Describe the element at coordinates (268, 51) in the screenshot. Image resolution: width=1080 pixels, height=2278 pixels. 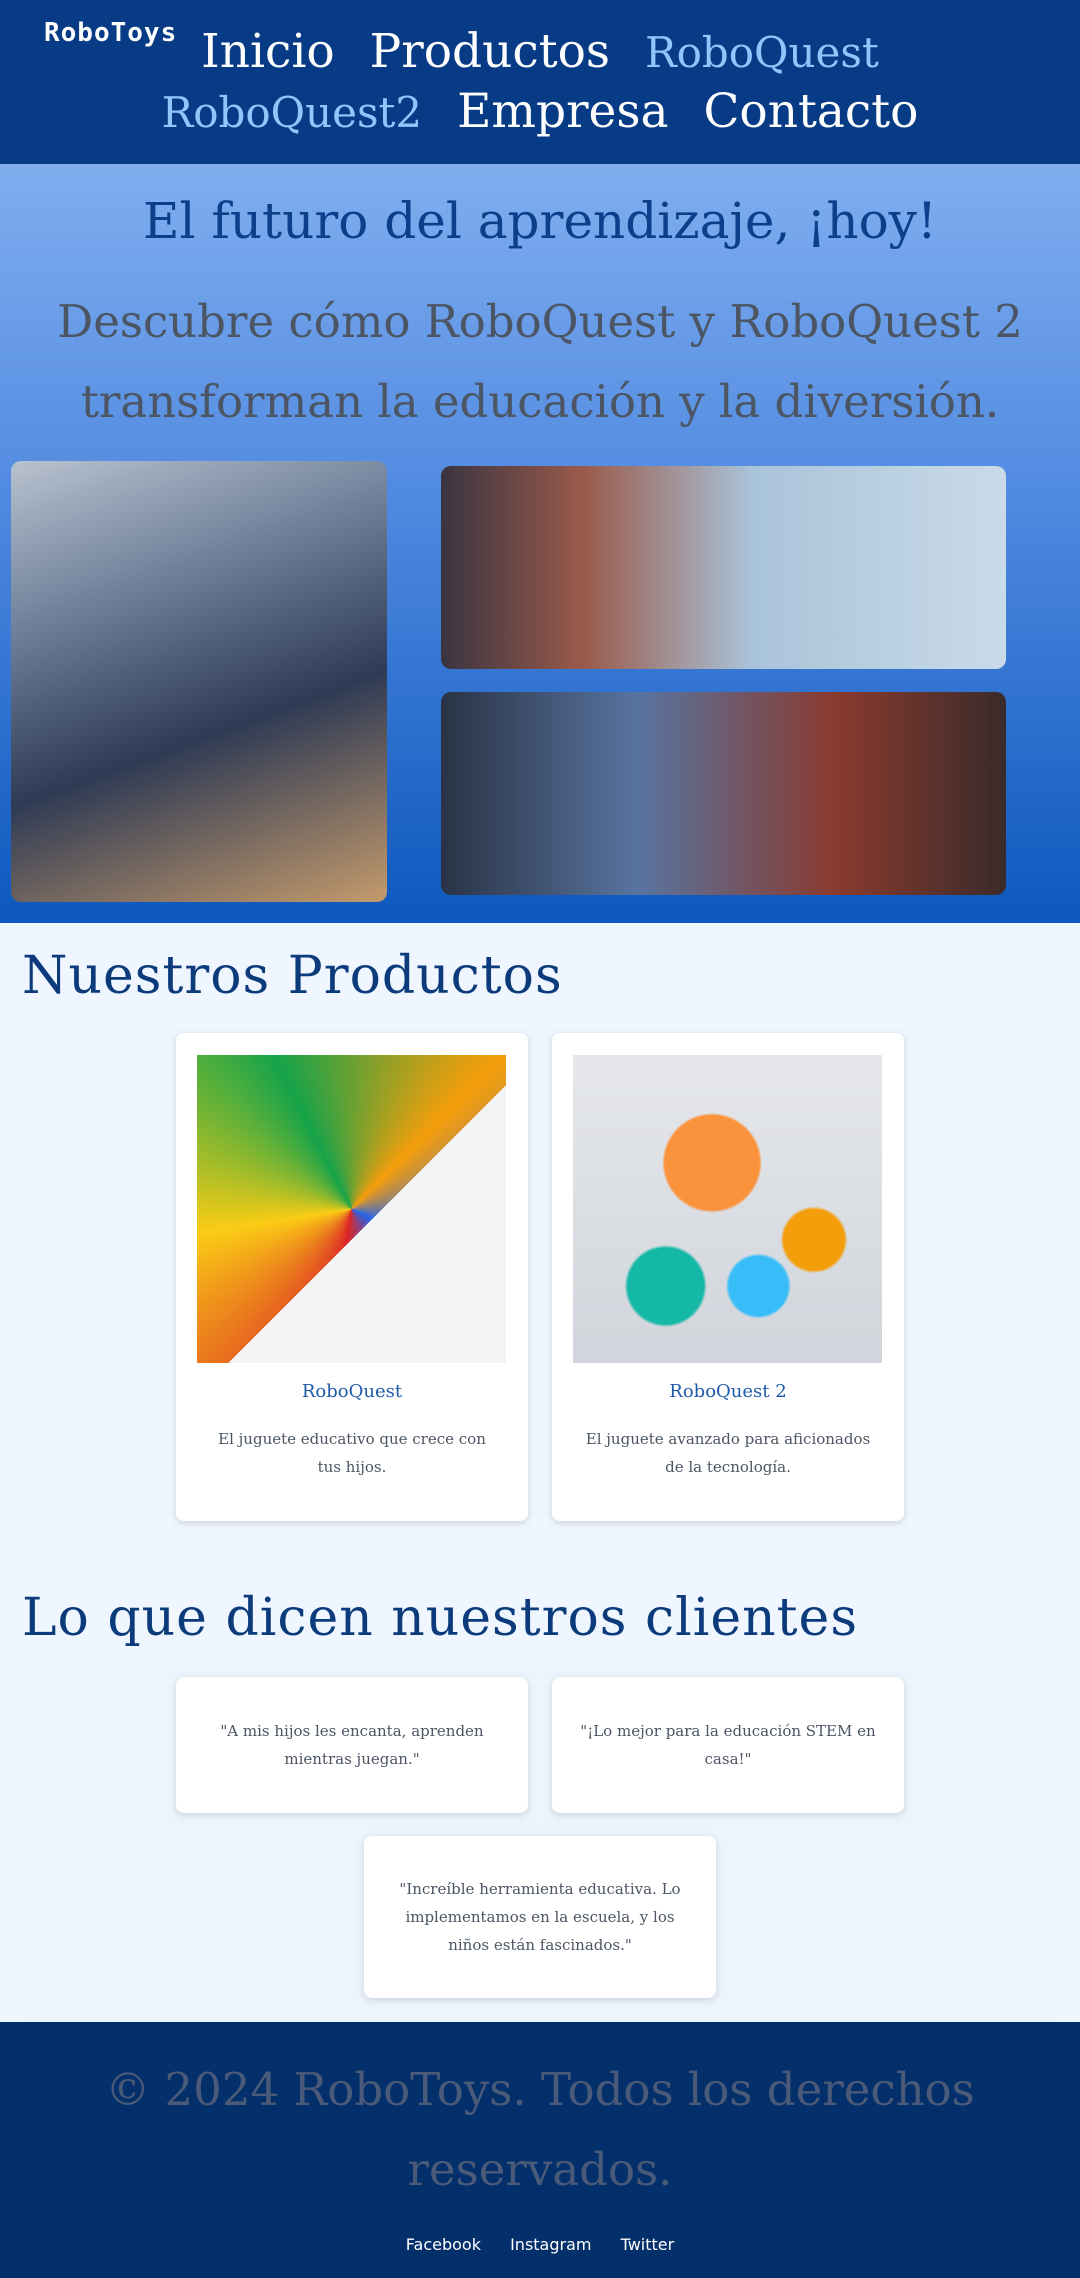
I see `nav-link-inicio: Inicio` at that location.